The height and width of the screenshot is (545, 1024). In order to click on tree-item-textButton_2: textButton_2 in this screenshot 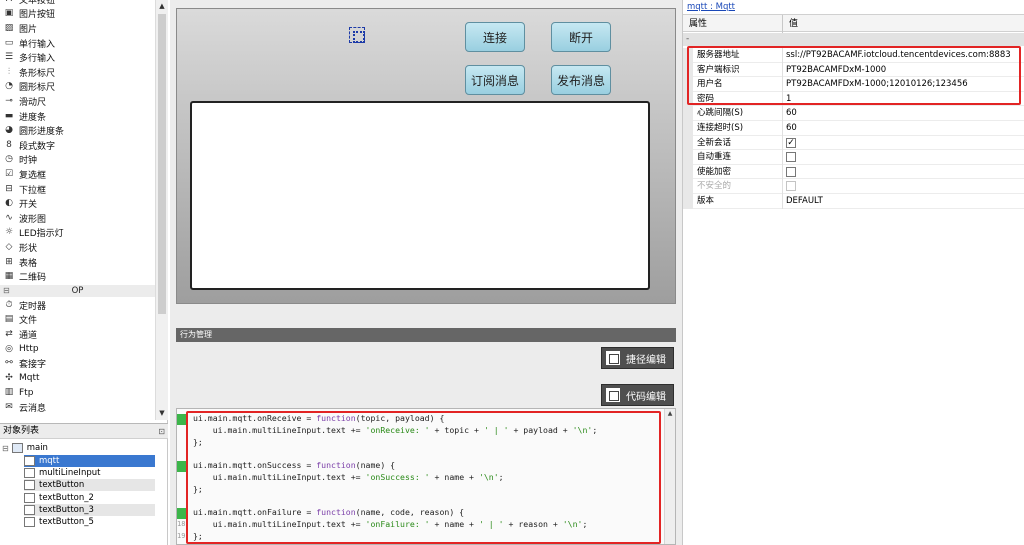, I will do `click(89, 498)`.